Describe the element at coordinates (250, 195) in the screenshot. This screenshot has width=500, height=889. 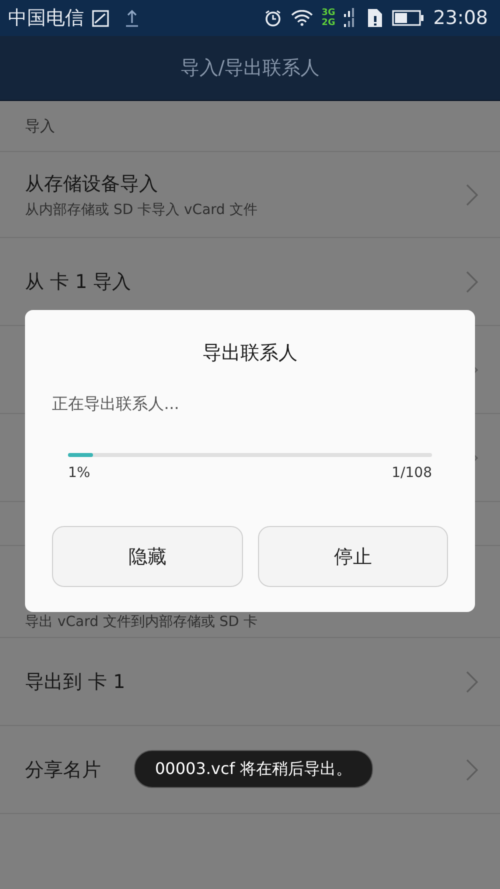
I see `list-item: 从存储设备导入 从内部存储或 SD 卡导入 vCard 文件` at that location.